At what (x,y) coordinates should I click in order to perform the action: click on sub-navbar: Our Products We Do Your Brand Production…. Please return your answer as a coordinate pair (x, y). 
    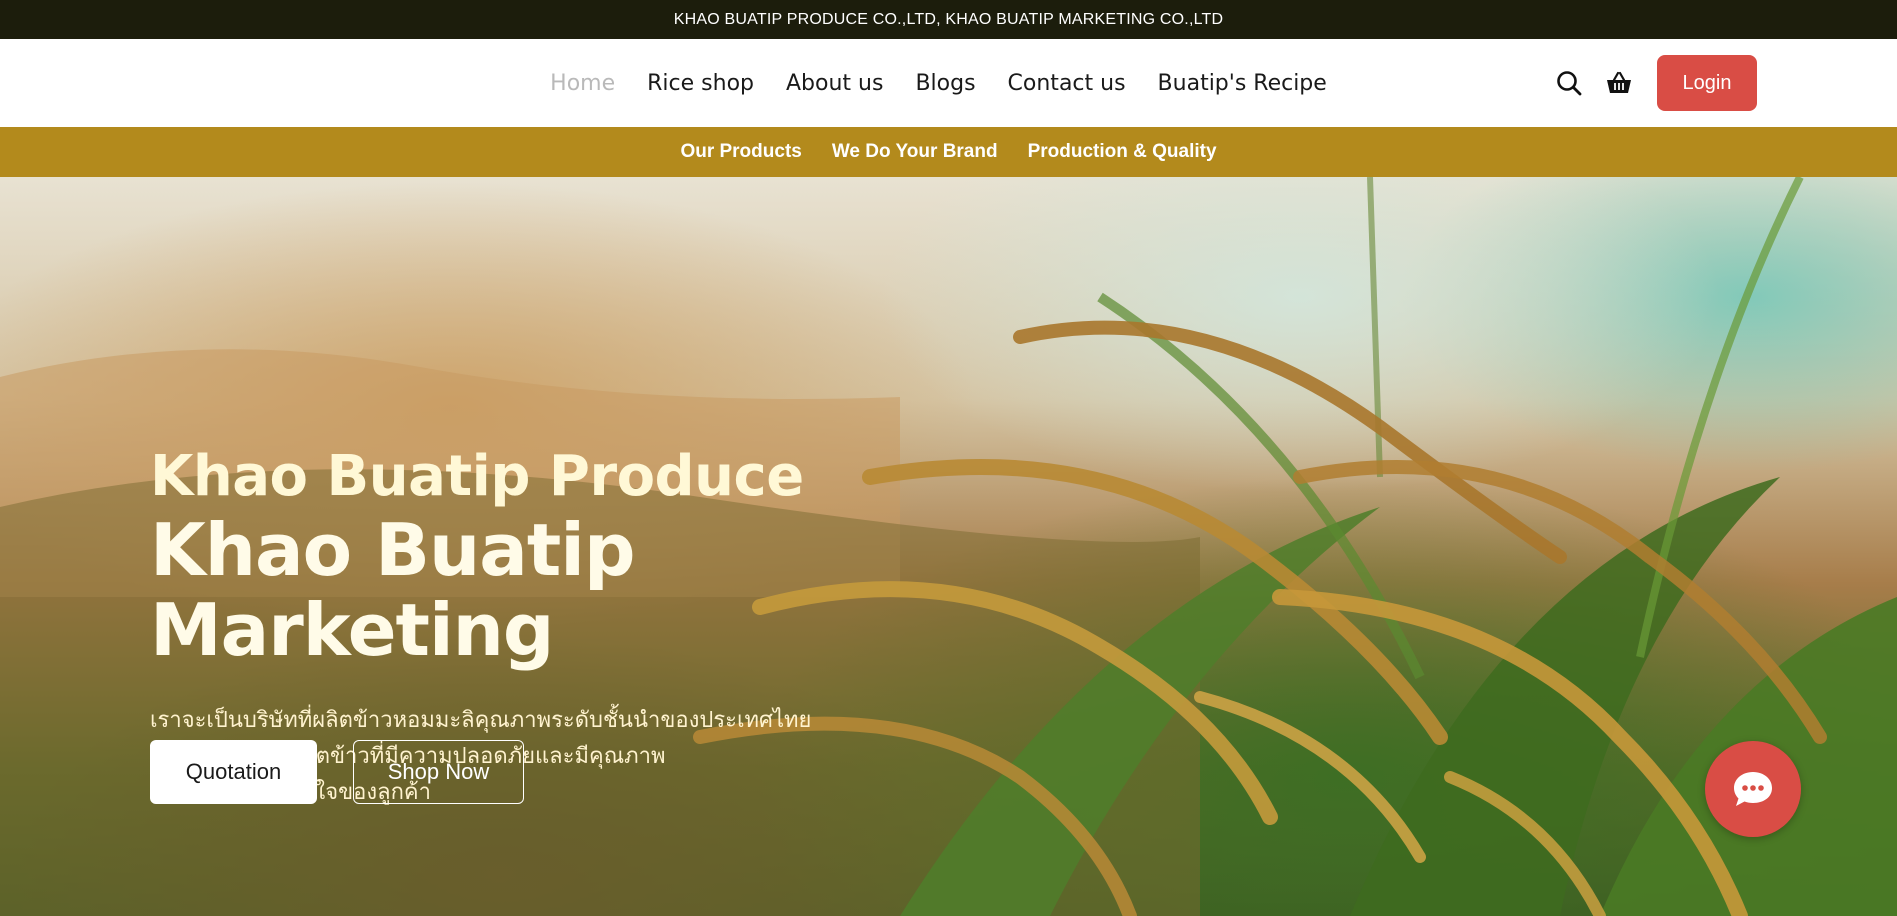
    Looking at the image, I should click on (948, 152).